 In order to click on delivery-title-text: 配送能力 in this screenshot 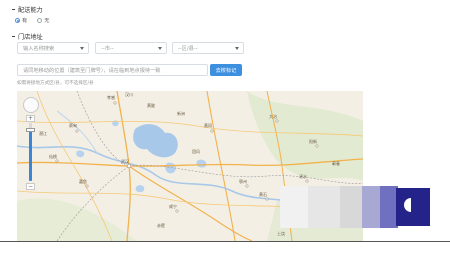, I will do `click(30, 10)`.